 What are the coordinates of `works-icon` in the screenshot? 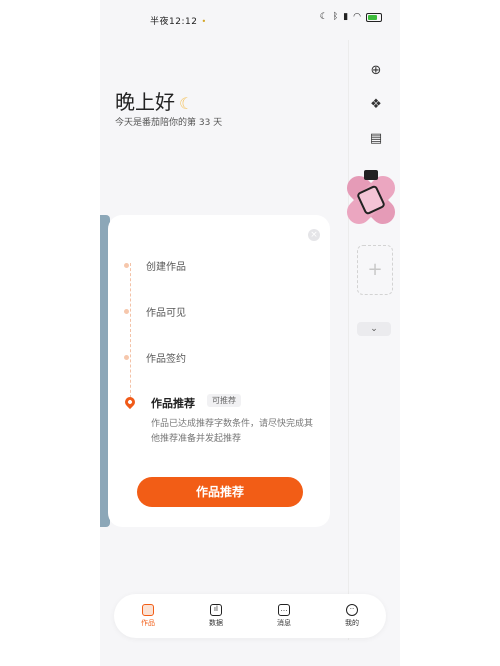 It's located at (148, 610).